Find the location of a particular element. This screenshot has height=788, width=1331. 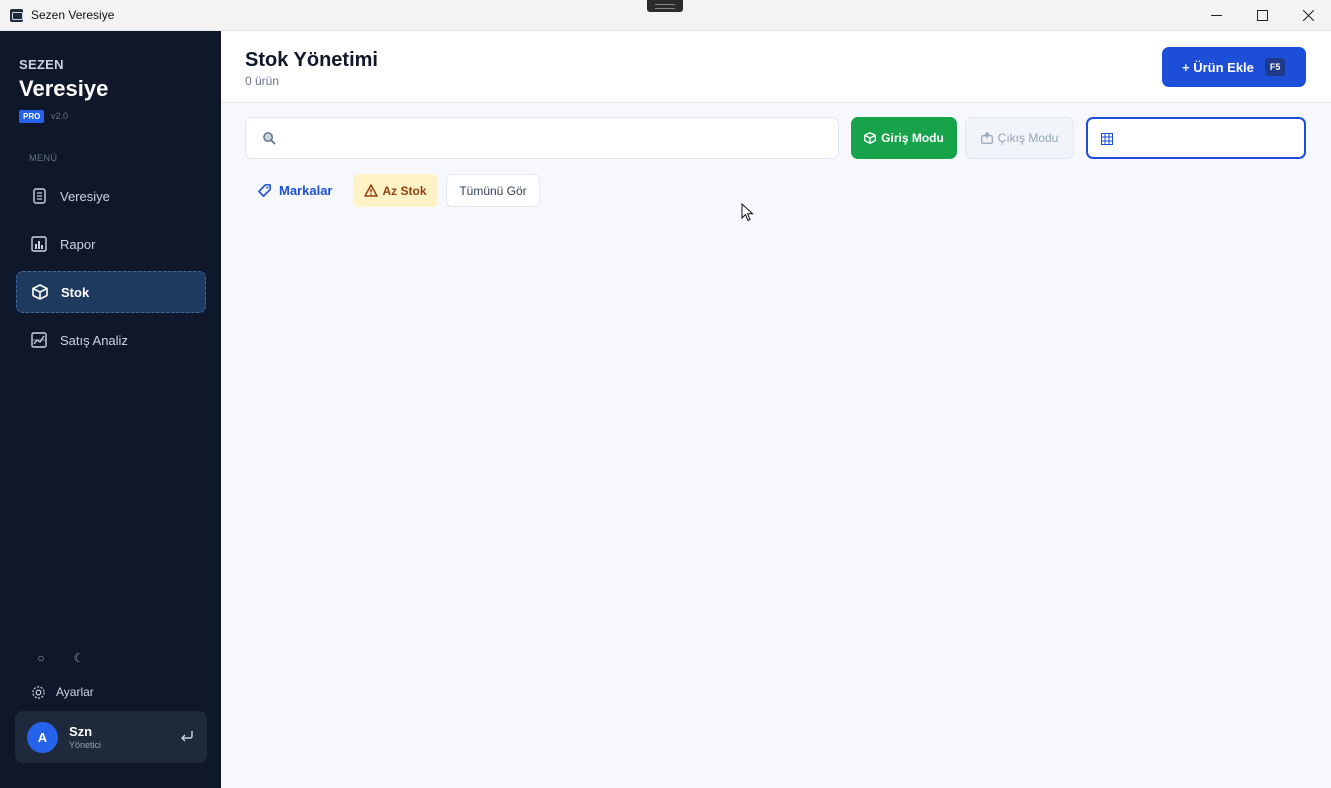

mouse-cursor-icon is located at coordinates (748, 212).